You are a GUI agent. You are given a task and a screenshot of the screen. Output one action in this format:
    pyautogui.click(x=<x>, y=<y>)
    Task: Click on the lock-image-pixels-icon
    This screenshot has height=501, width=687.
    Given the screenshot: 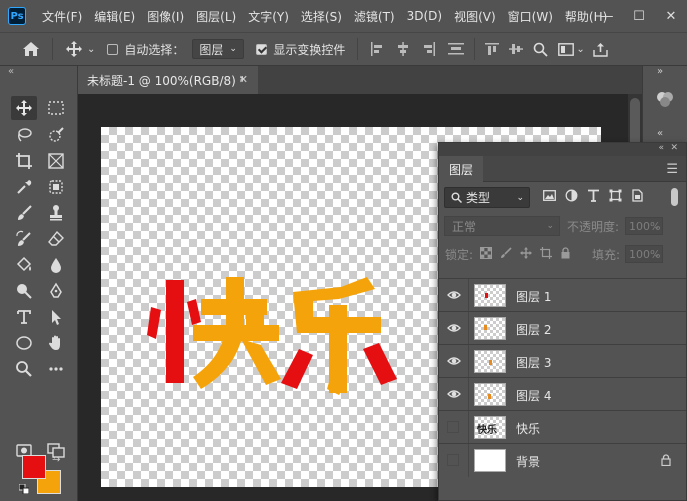 What is the action you would take?
    pyautogui.click(x=506, y=253)
    